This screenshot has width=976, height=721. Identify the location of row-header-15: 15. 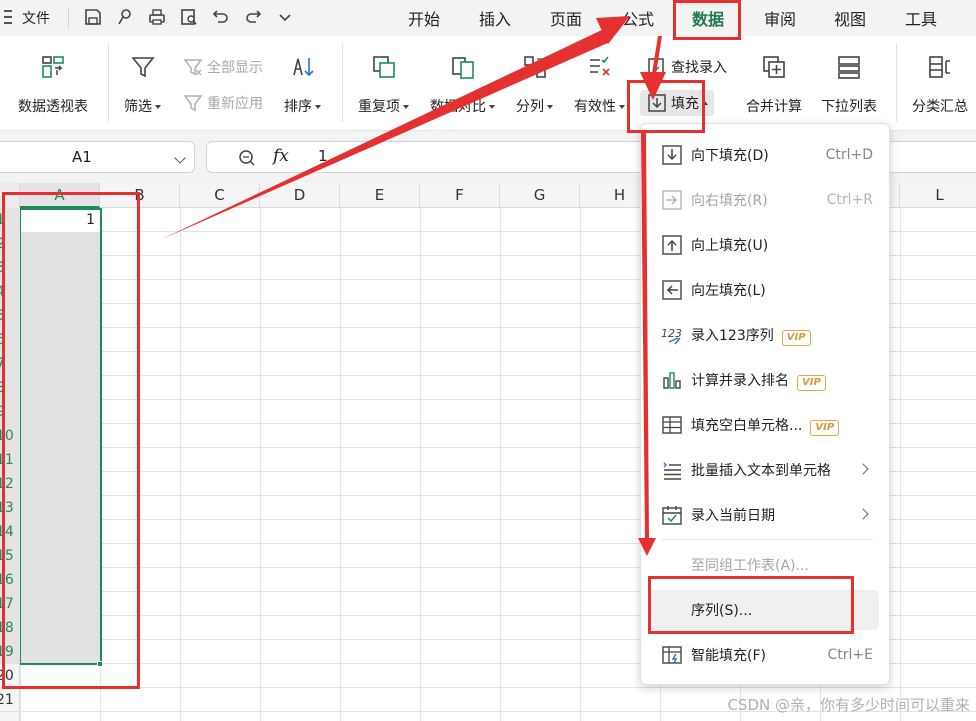
(10, 556).